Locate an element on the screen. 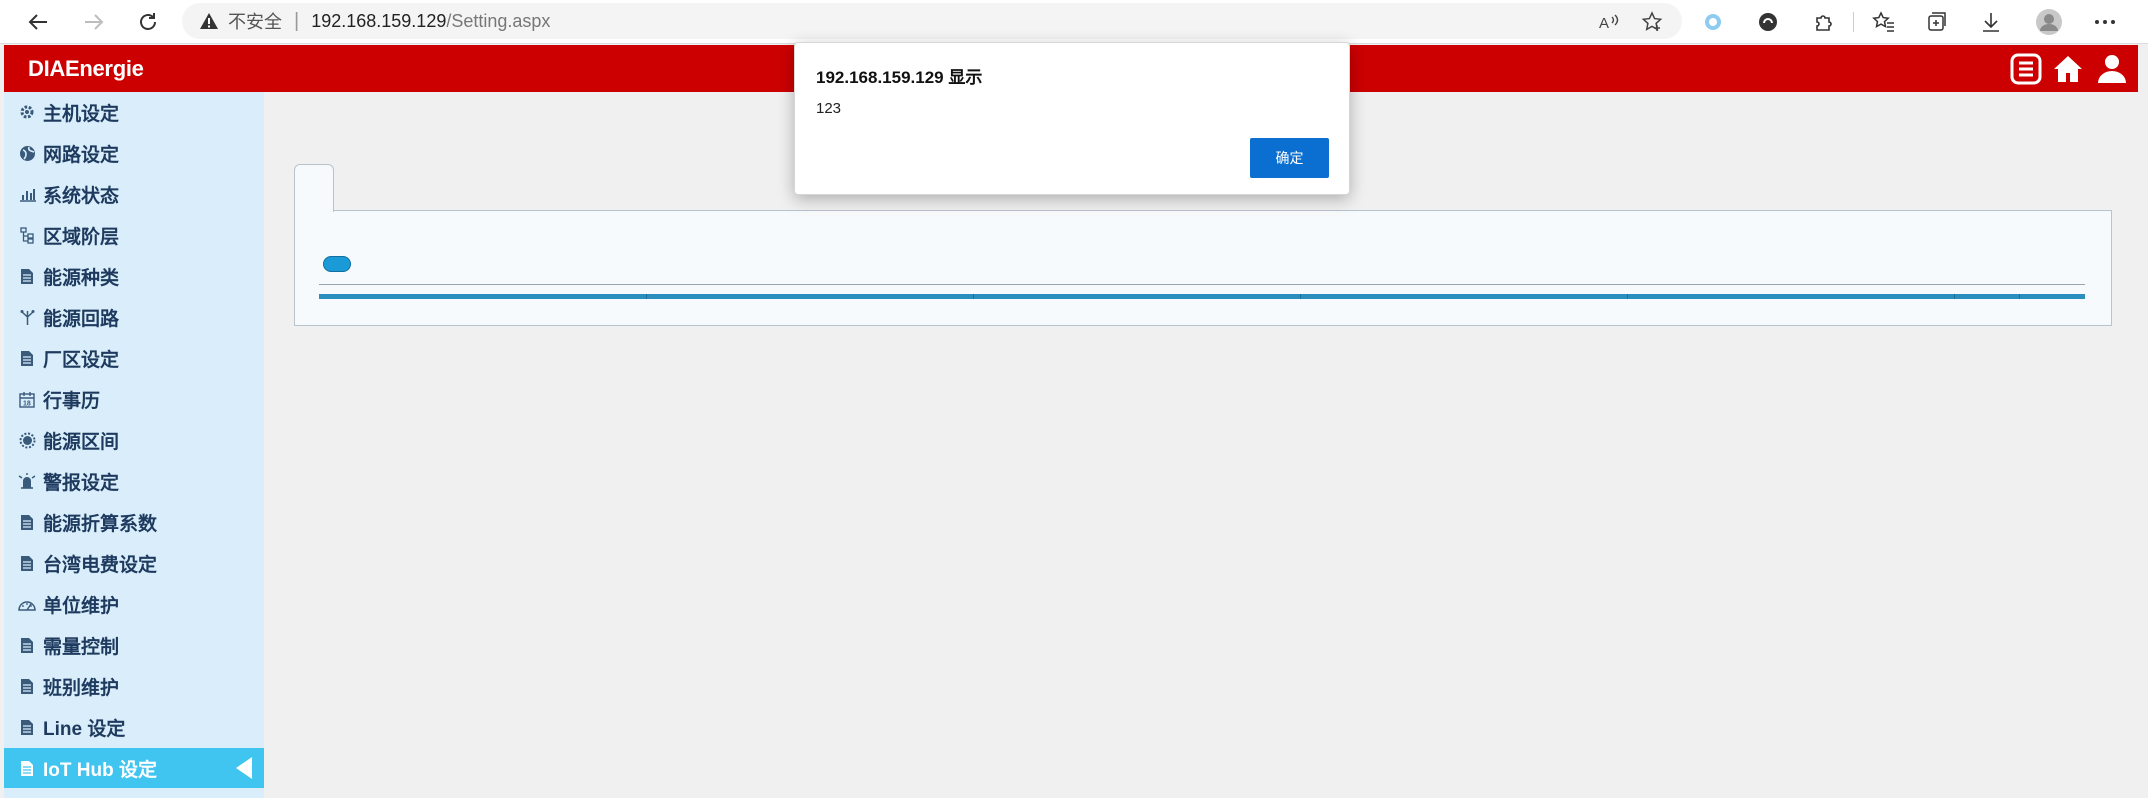  sun-icon is located at coordinates (27, 440).